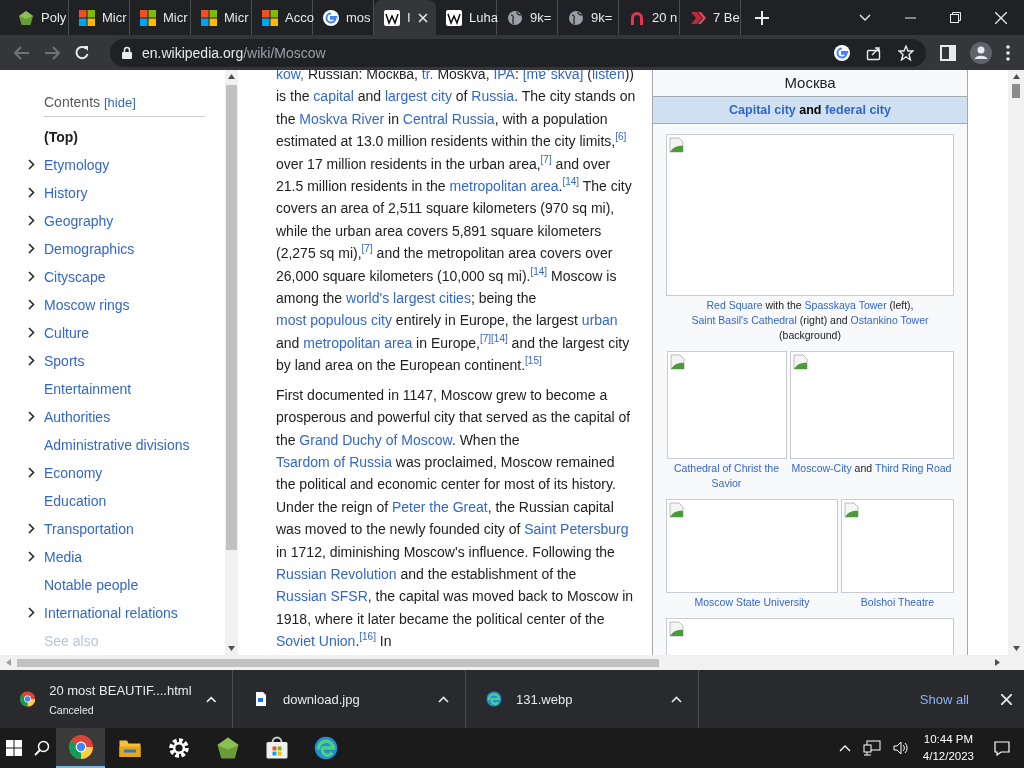 The image size is (1024, 768). Describe the element at coordinates (408, 298) in the screenshot. I see `article-link: world's largest cities` at that location.